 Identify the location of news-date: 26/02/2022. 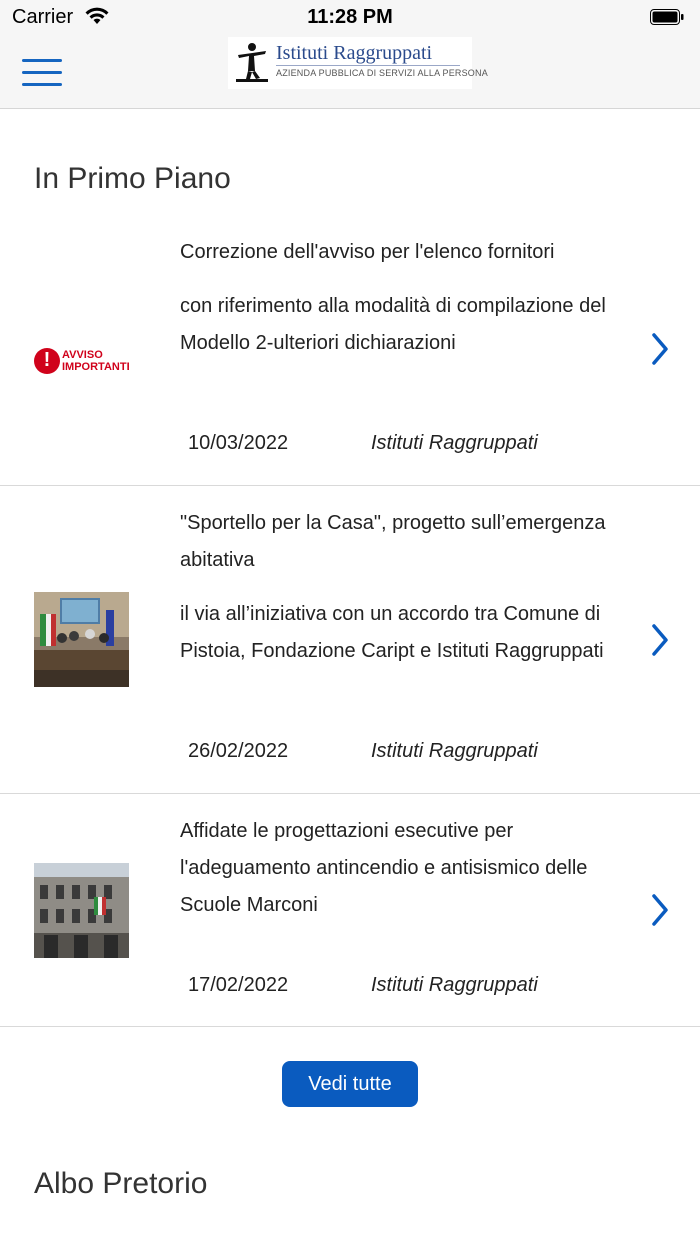
(238, 751).